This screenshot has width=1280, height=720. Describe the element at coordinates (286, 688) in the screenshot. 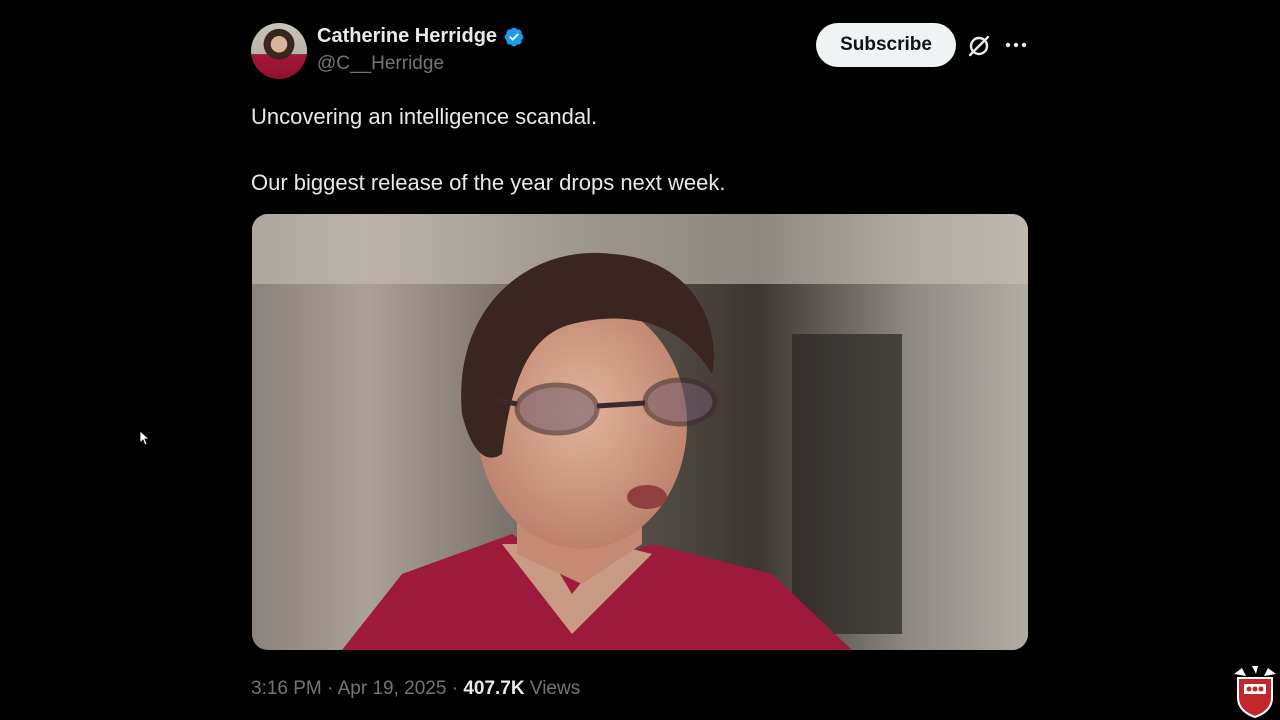

I see `tweet-time: 3:16 PM` at that location.